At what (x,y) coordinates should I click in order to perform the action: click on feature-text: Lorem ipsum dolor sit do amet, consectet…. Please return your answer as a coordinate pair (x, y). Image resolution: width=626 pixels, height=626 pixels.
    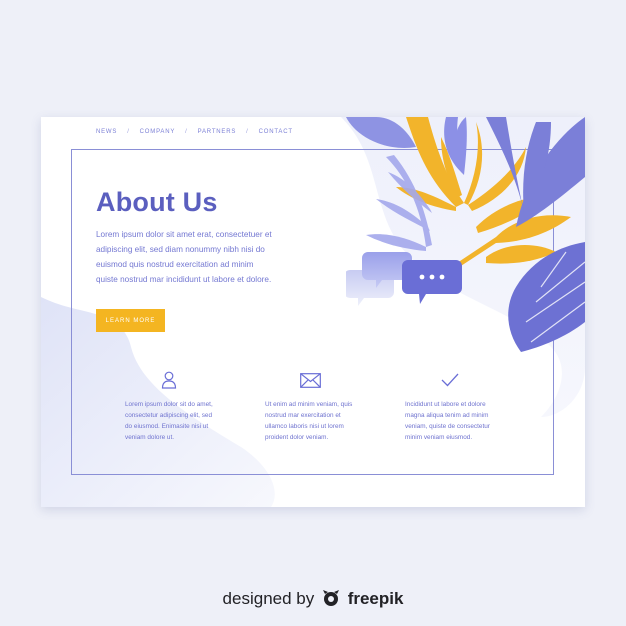
    Looking at the image, I should click on (175, 421).